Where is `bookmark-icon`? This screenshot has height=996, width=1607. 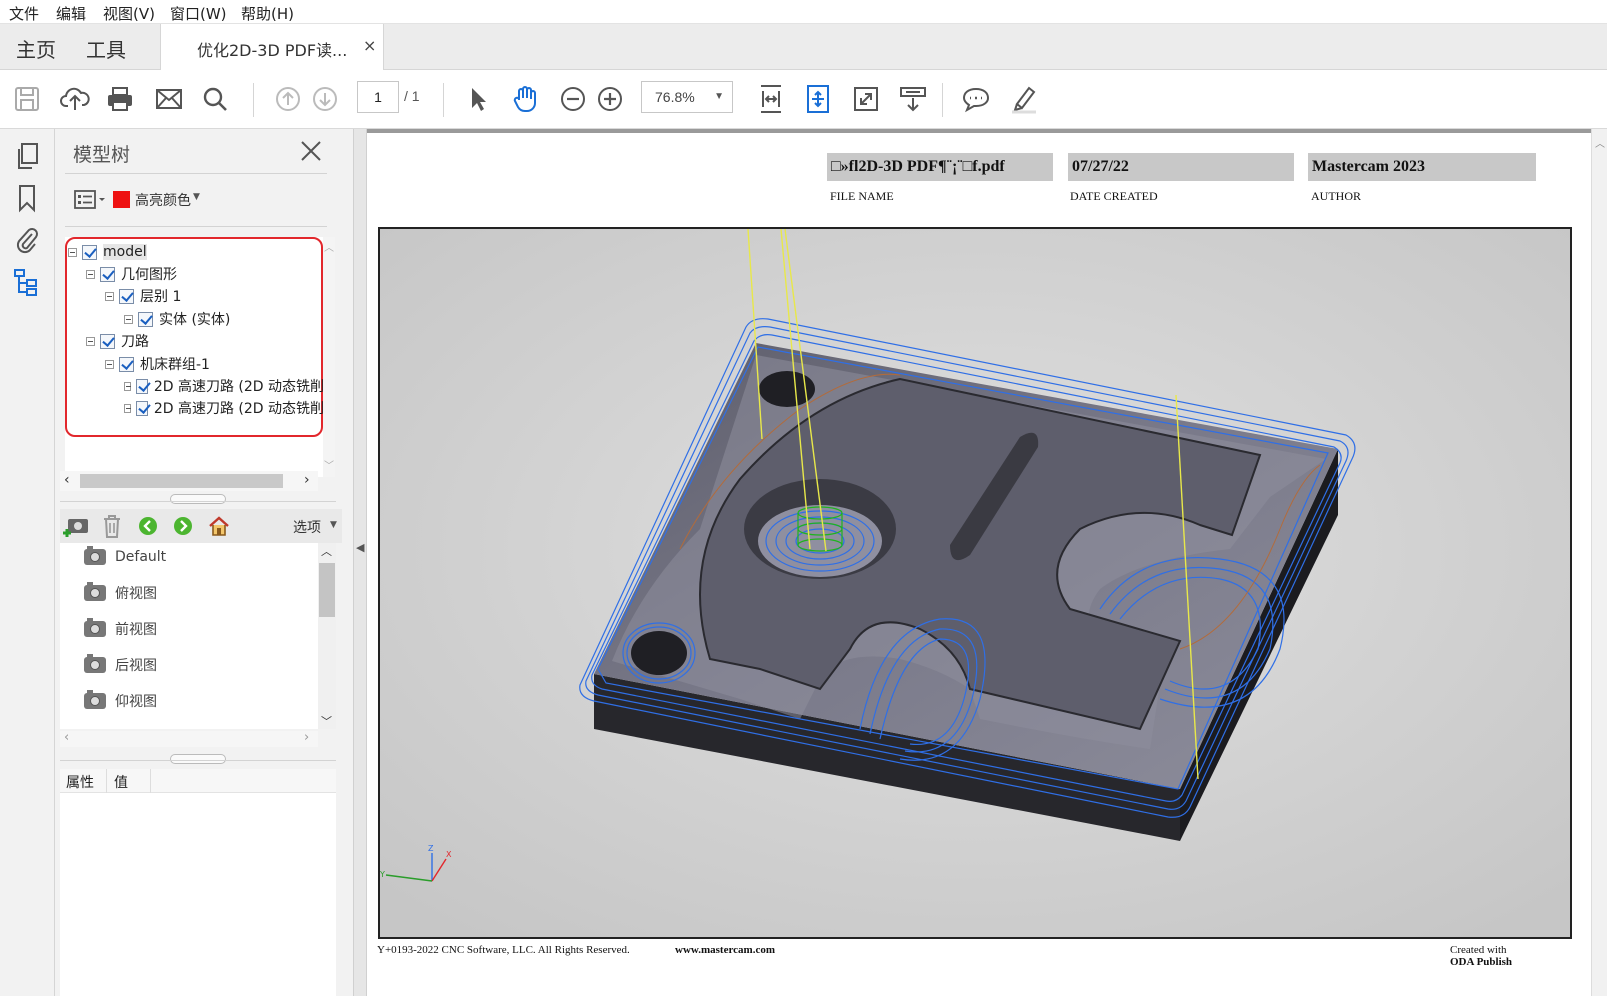 bookmark-icon is located at coordinates (27, 198).